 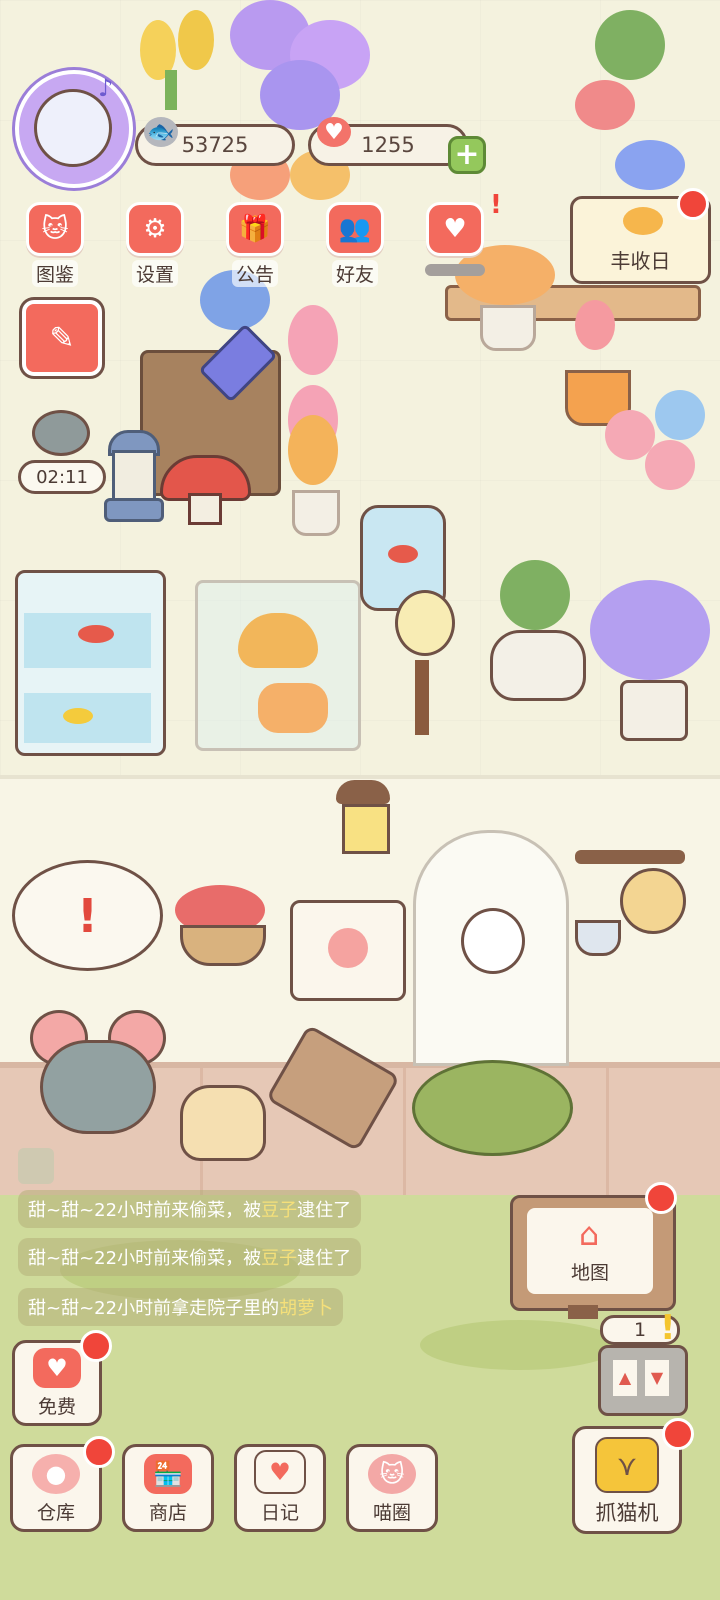 What do you see at coordinates (62, 477) in the screenshot?
I see `countdown-timer: 02:11` at bounding box center [62, 477].